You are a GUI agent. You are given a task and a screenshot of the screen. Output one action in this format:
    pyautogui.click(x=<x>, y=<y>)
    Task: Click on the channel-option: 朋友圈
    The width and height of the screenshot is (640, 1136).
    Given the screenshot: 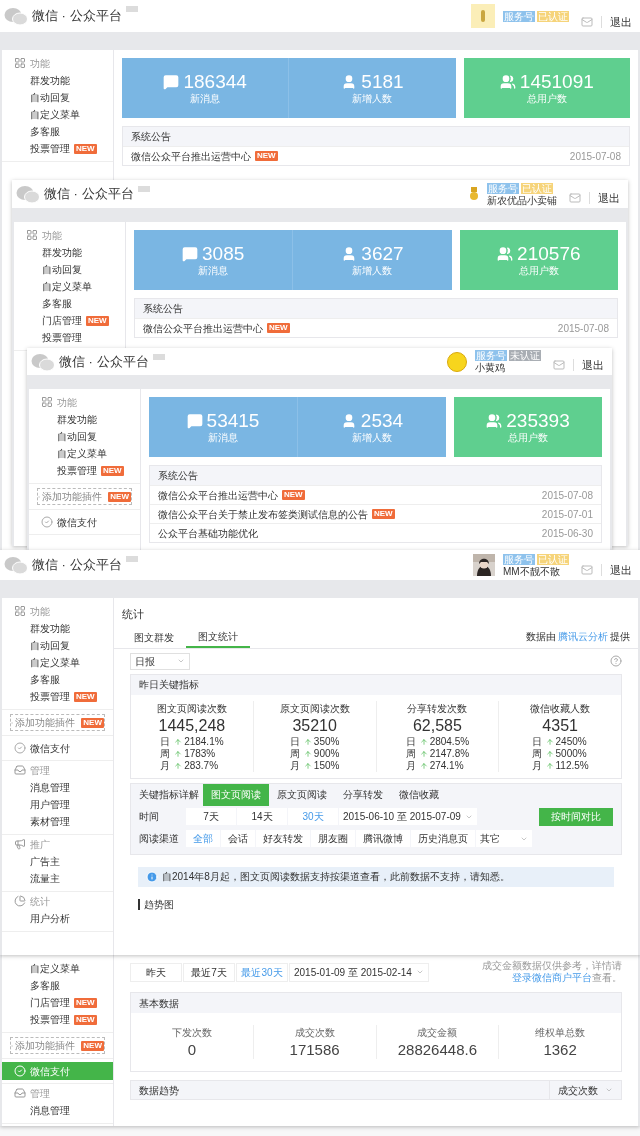 What is the action you would take?
    pyautogui.click(x=333, y=838)
    